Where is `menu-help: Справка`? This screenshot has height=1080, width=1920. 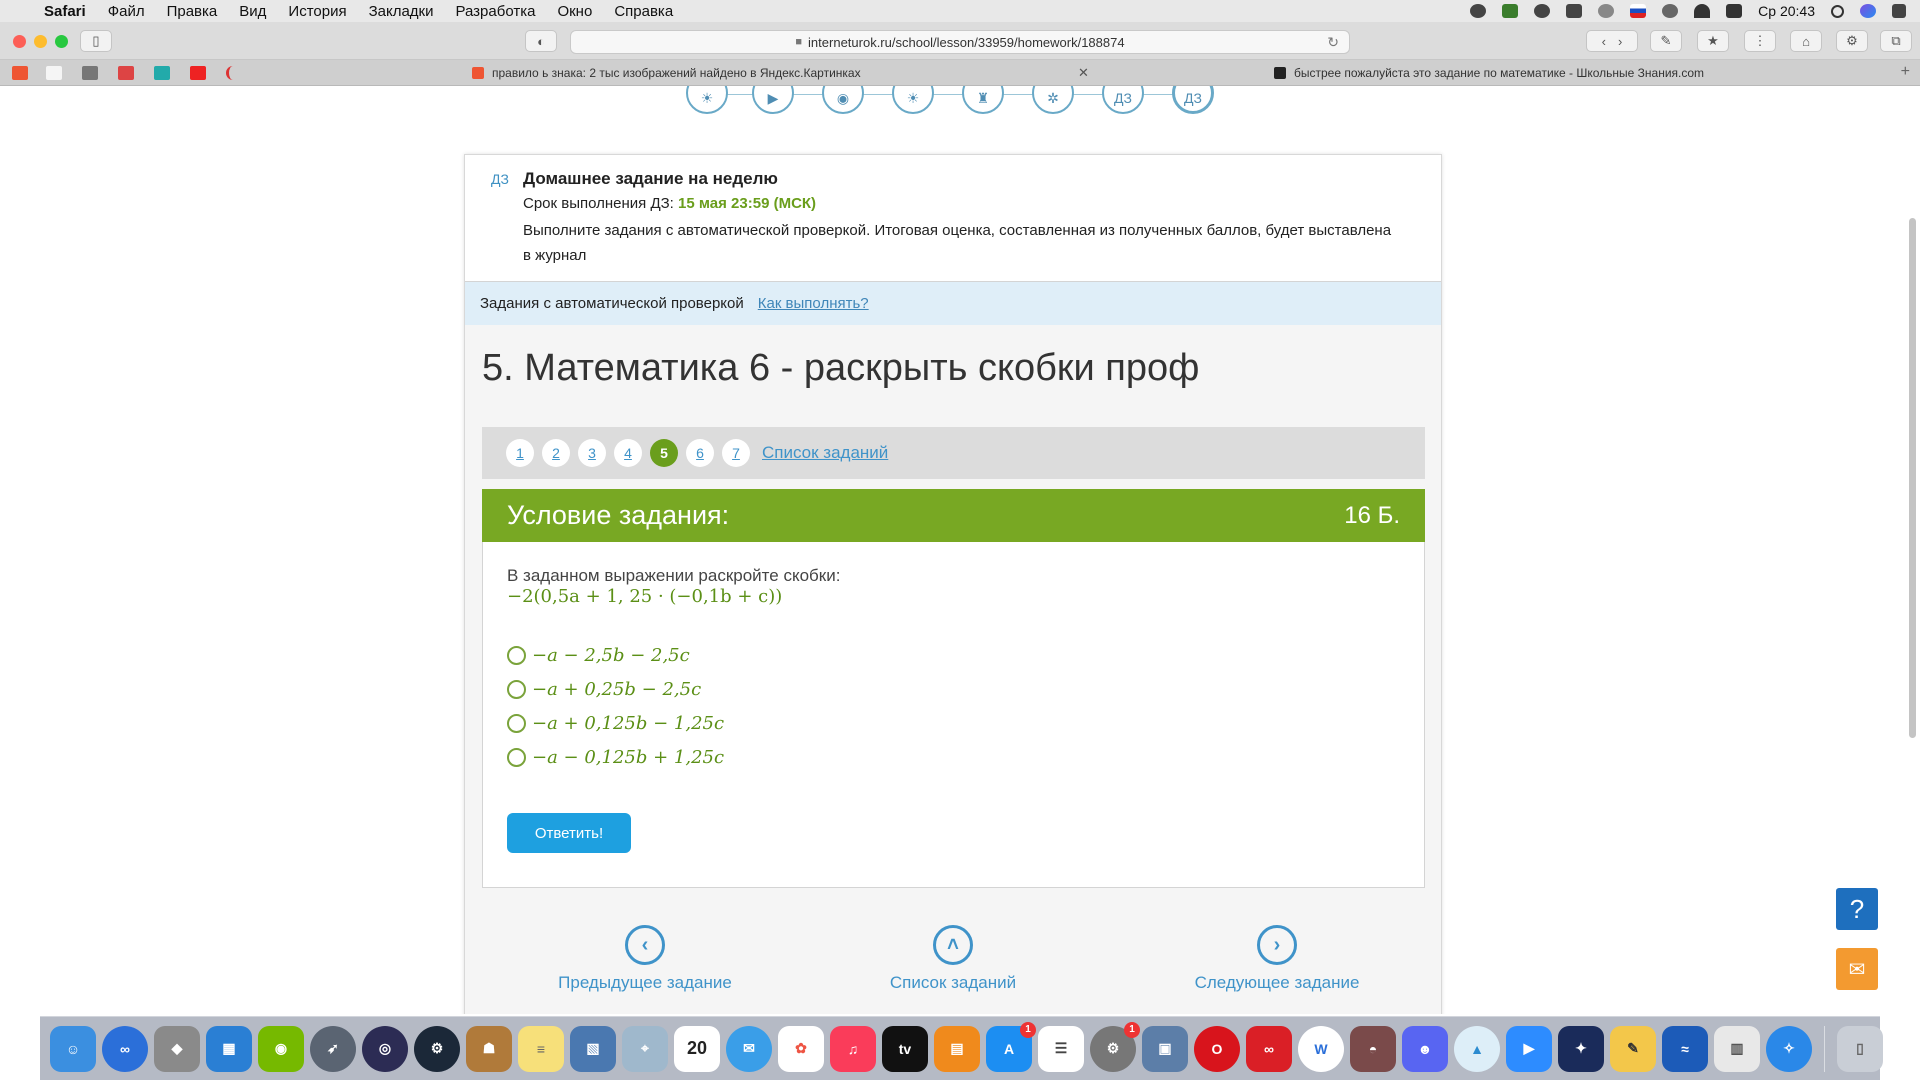 menu-help: Справка is located at coordinates (643, 11).